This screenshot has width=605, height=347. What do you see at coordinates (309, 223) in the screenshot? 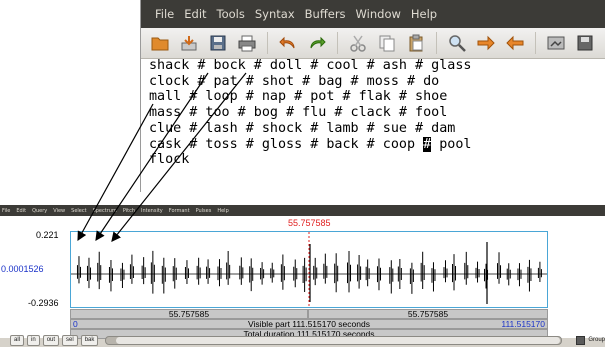
I see `cursor-time-label: 55.757585` at bounding box center [309, 223].